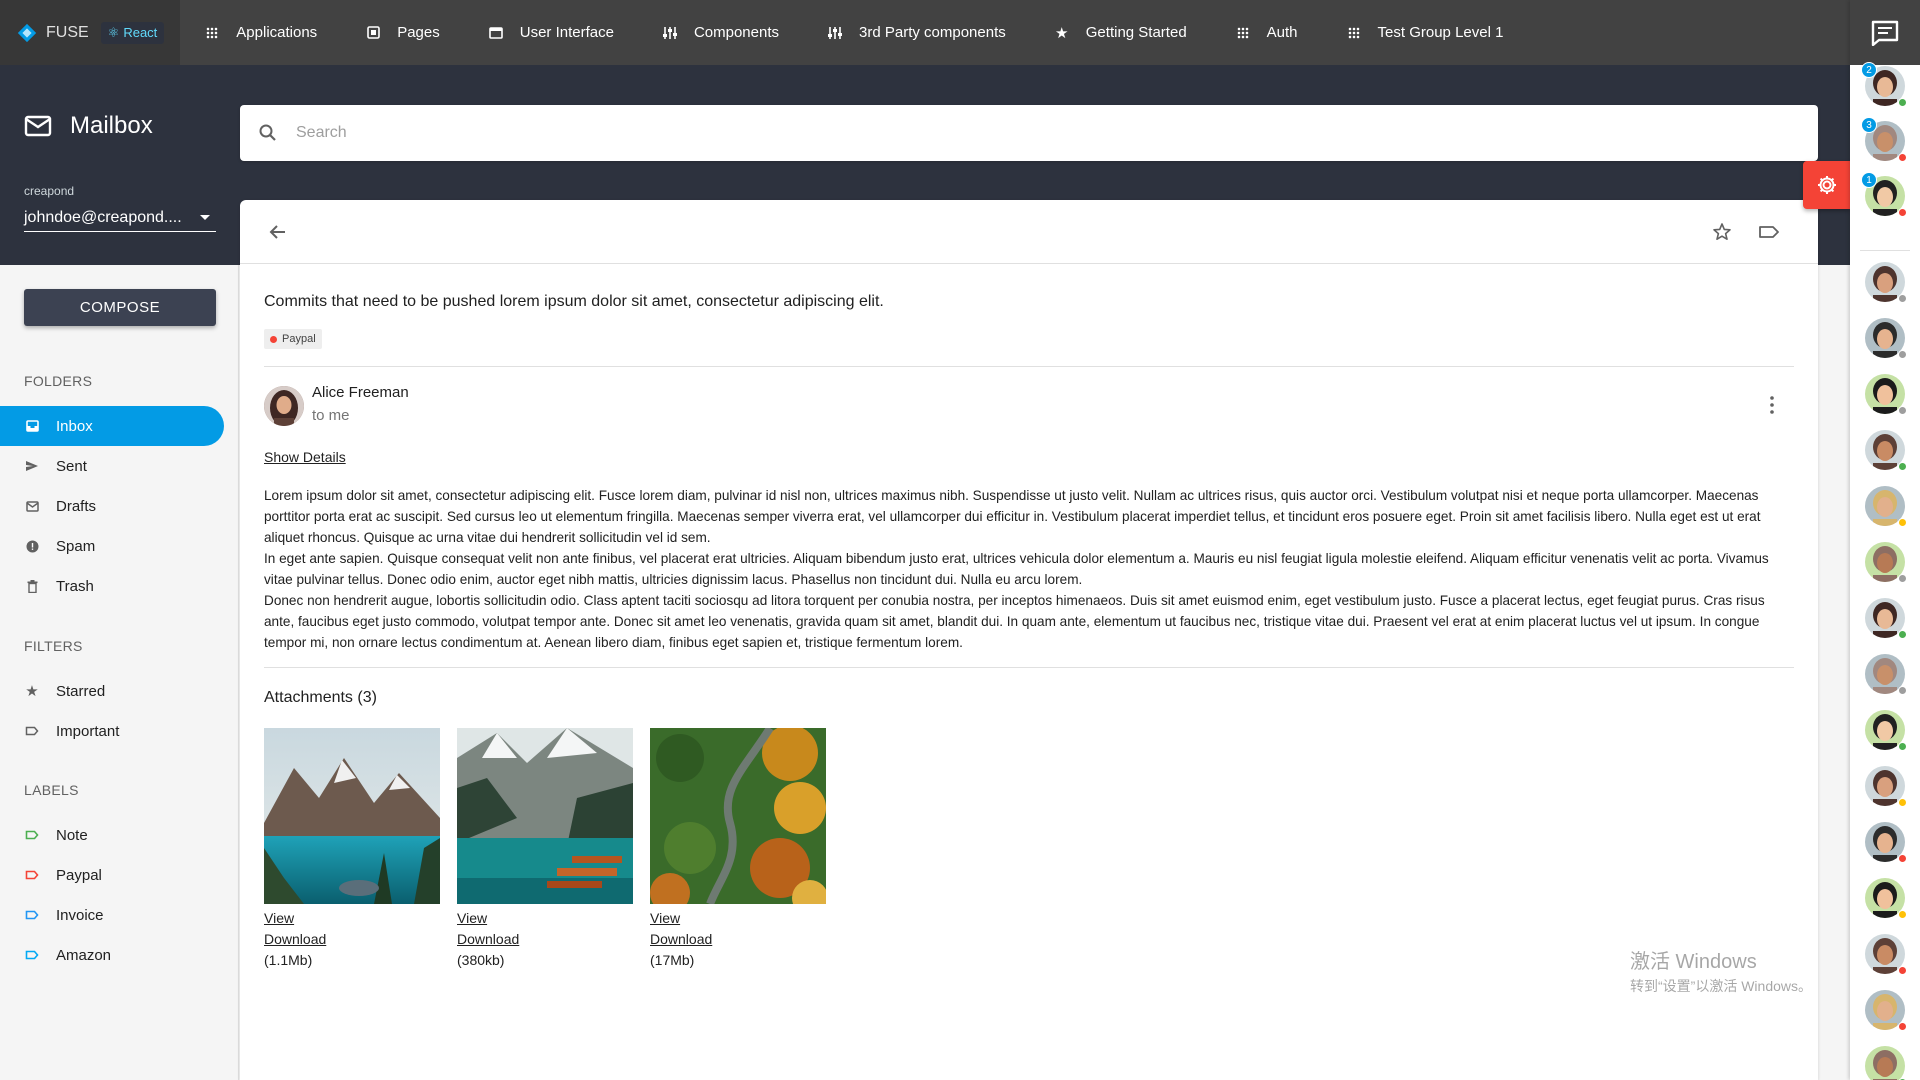 This screenshot has height=1080, width=1920. Describe the element at coordinates (112, 691) in the screenshot. I see `filter-starred: ★ Starred` at that location.